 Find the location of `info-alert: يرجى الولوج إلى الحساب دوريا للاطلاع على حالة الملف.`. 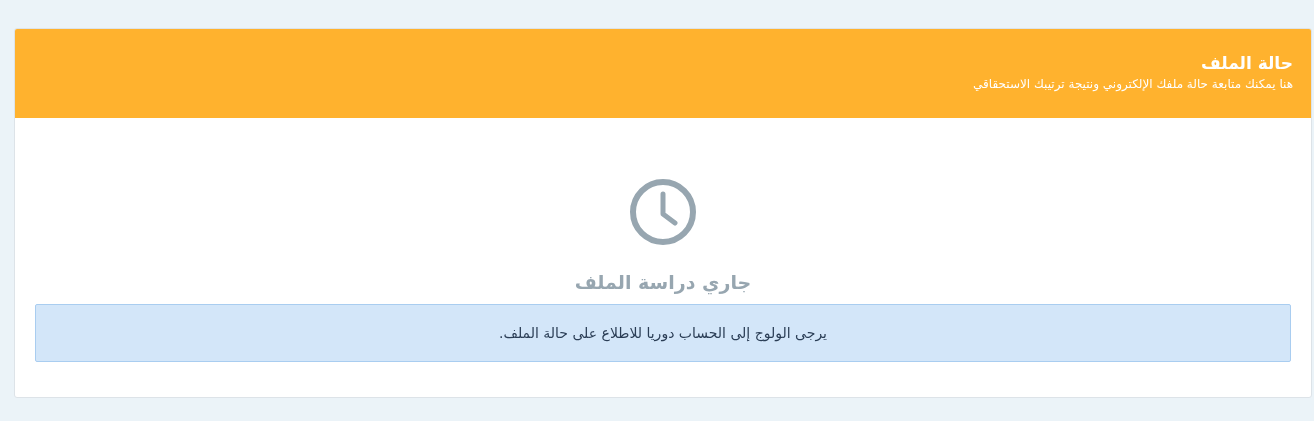

info-alert: يرجى الولوج إلى الحساب دوريا للاطلاع على حالة الملف. is located at coordinates (663, 333).